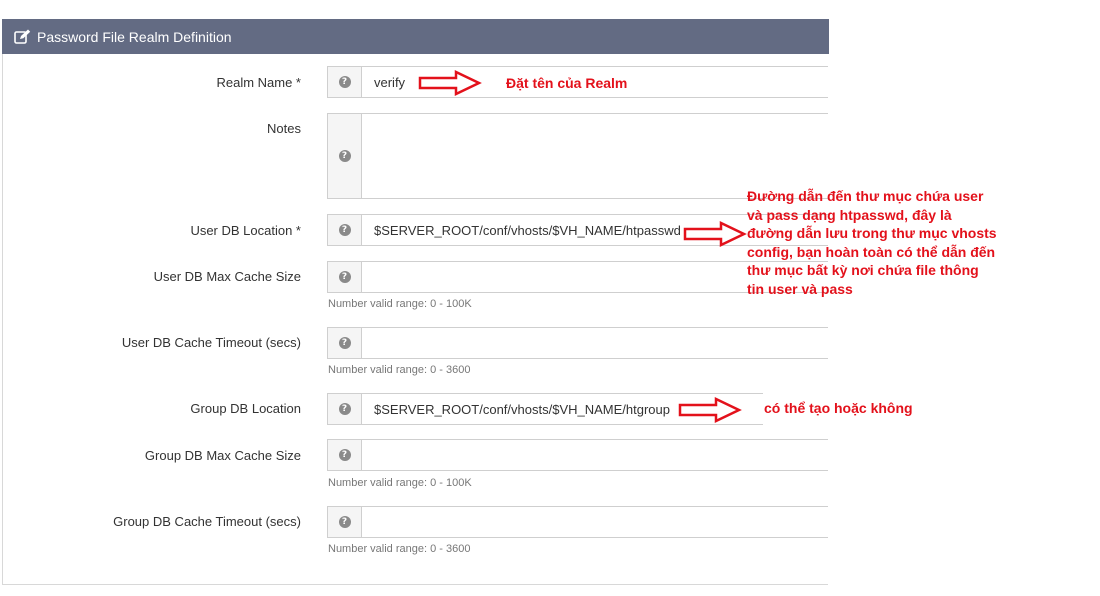 Image resolution: width=1100 pixels, height=596 pixels. I want to click on group-db-cache-timeout-input, so click(595, 522).